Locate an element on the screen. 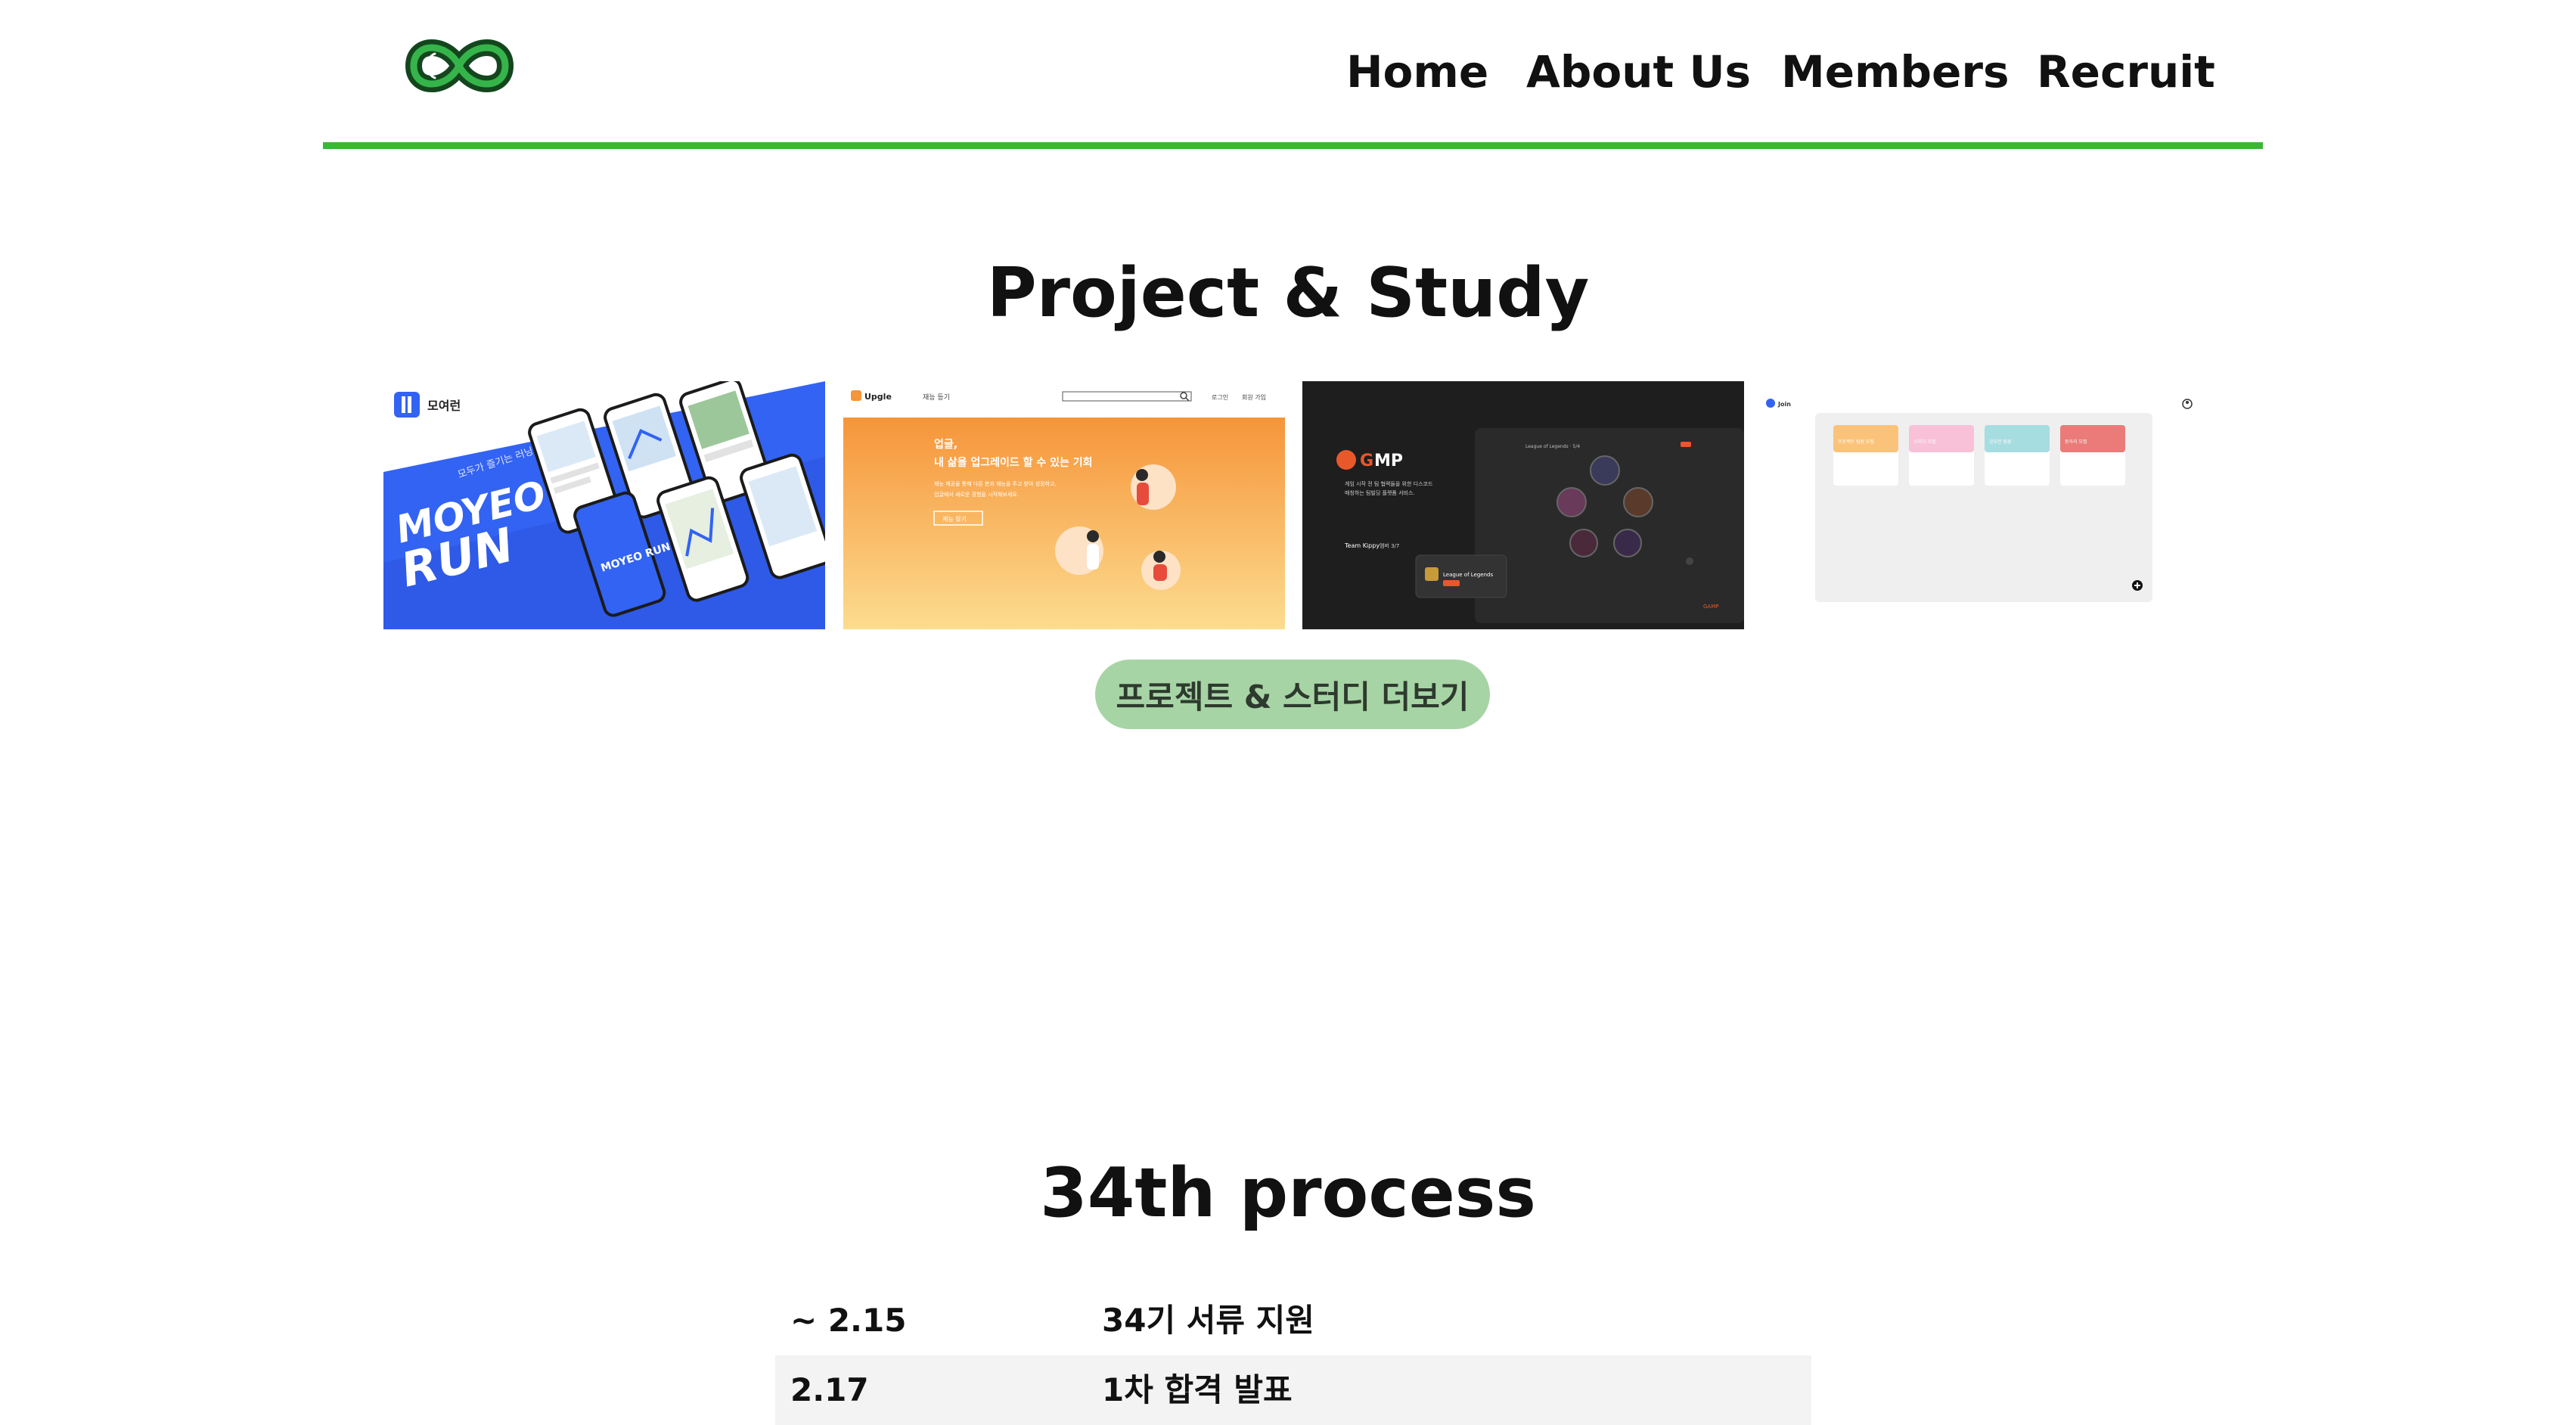  upgle-headline-1: 업글, is located at coordinates (945, 445).